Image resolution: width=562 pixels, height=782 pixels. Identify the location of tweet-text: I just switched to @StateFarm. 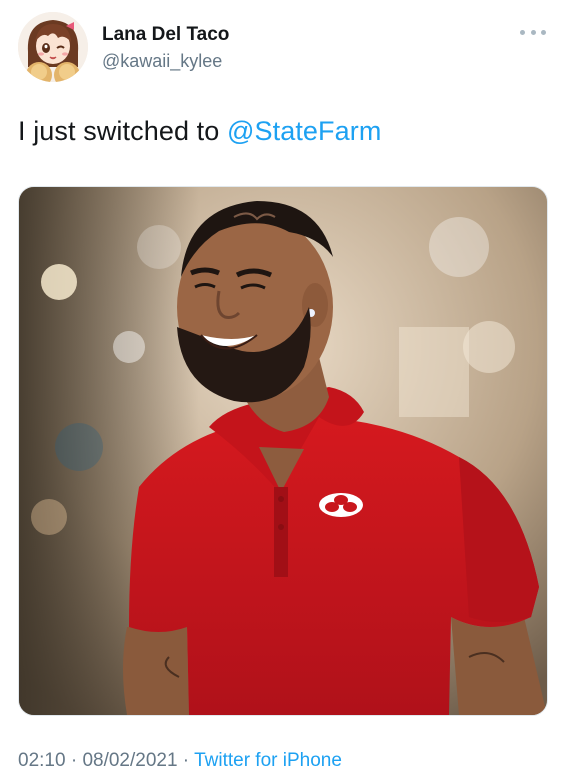
(199, 131).